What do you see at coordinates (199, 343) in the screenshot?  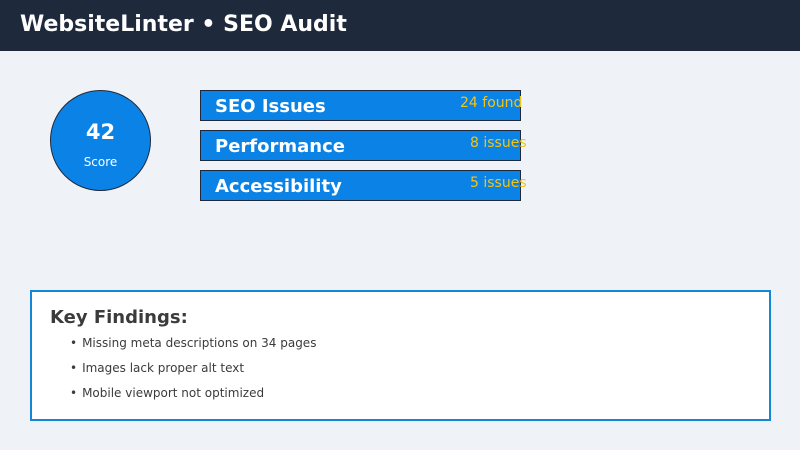 I see `finding-text: Missing meta descriptions on 34 pages` at bounding box center [199, 343].